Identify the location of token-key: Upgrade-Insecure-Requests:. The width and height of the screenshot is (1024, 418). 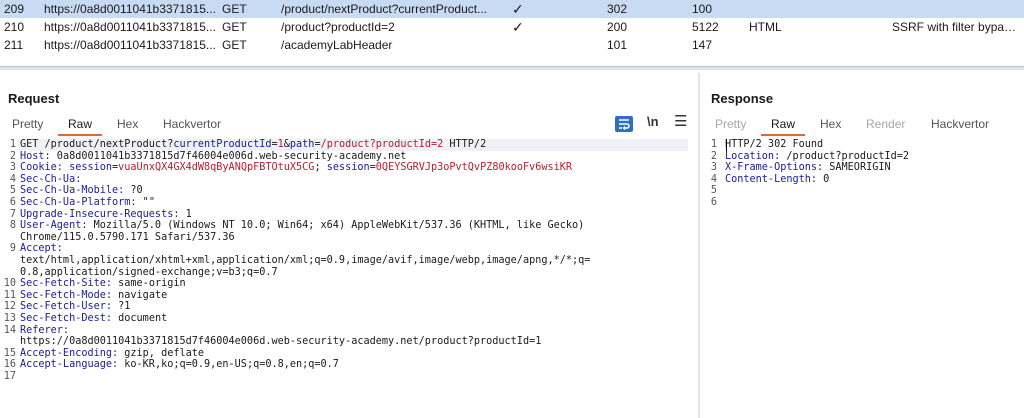
(100, 214).